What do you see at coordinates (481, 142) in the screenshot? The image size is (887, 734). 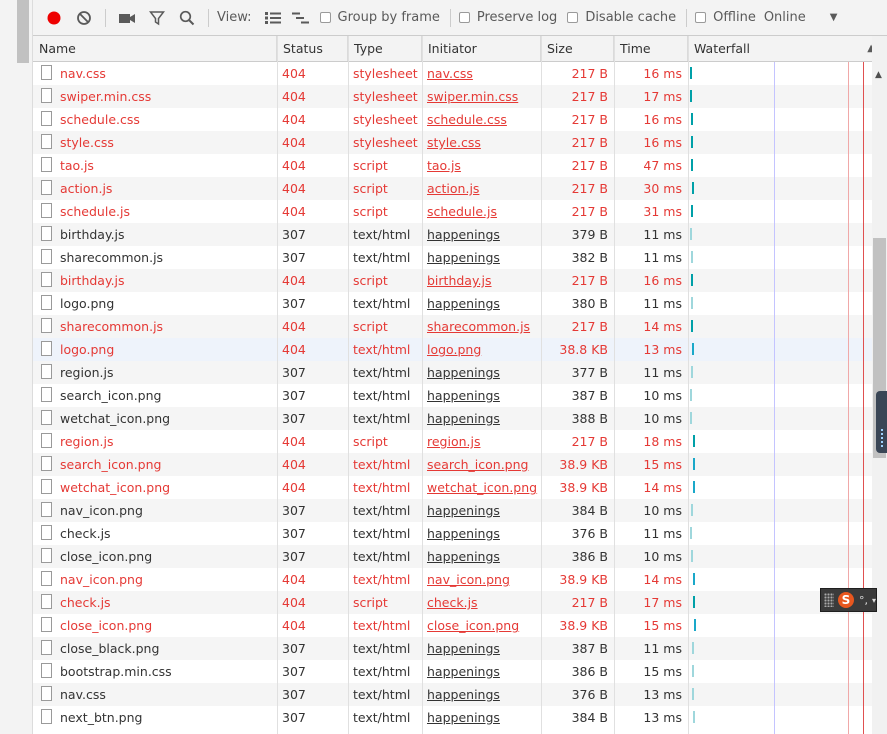 I see `request-initiator: style.css` at bounding box center [481, 142].